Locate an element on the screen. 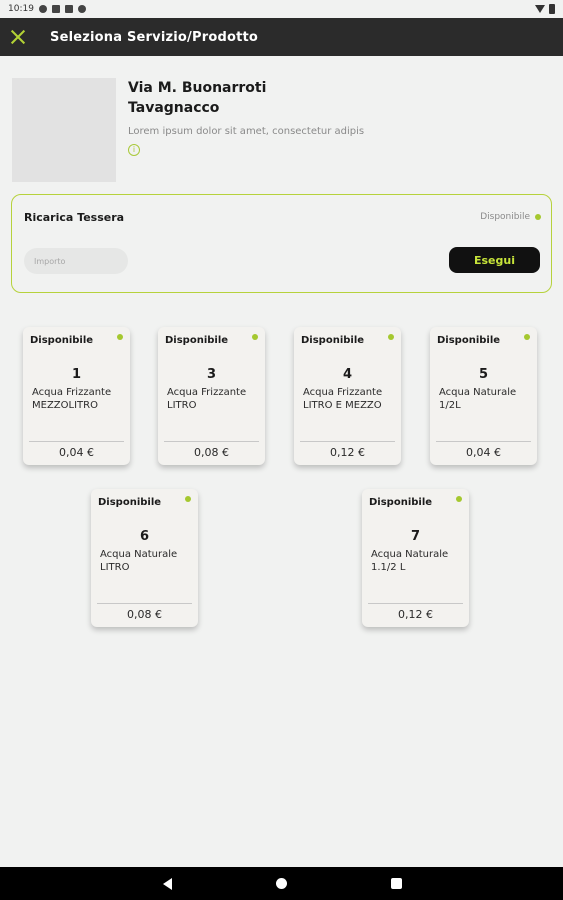 The width and height of the screenshot is (563, 900). product-number: 7 is located at coordinates (415, 536).